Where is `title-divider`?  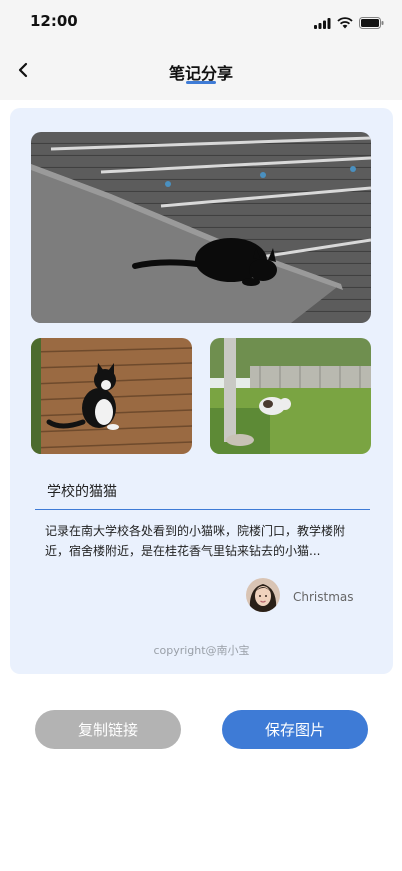 title-divider is located at coordinates (202, 509).